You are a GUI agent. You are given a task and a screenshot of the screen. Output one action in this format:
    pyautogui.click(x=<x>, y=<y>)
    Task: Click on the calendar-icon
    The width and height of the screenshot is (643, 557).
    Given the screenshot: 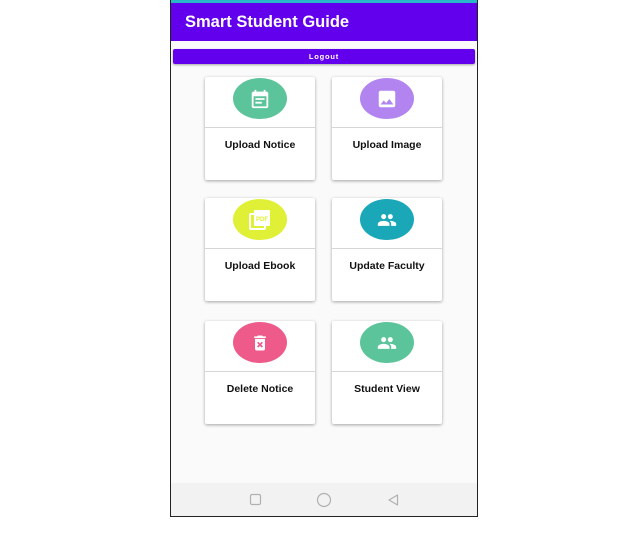 What is the action you would take?
    pyautogui.click(x=260, y=98)
    